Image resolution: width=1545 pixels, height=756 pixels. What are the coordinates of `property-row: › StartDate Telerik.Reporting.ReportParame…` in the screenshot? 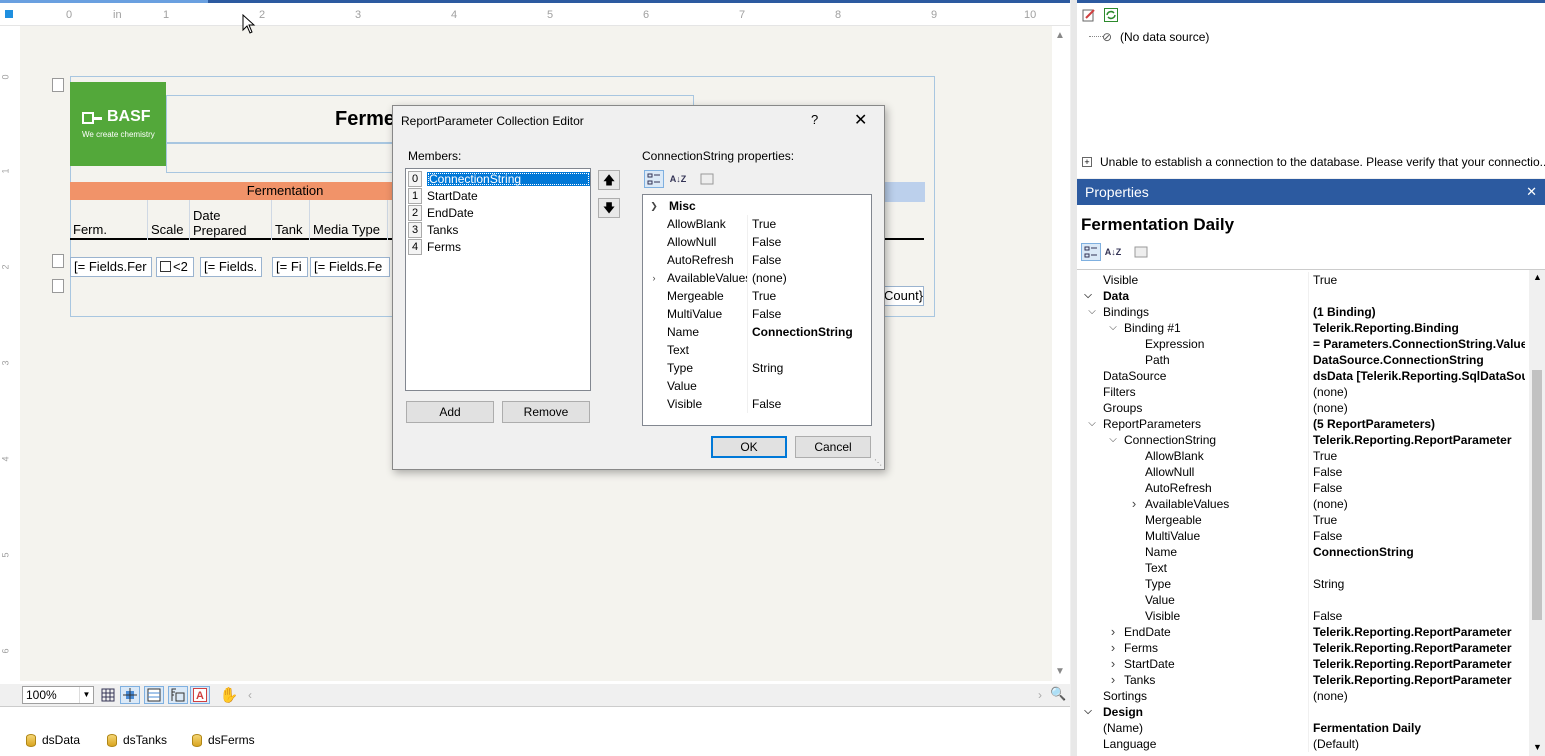 It's located at (1311, 664).